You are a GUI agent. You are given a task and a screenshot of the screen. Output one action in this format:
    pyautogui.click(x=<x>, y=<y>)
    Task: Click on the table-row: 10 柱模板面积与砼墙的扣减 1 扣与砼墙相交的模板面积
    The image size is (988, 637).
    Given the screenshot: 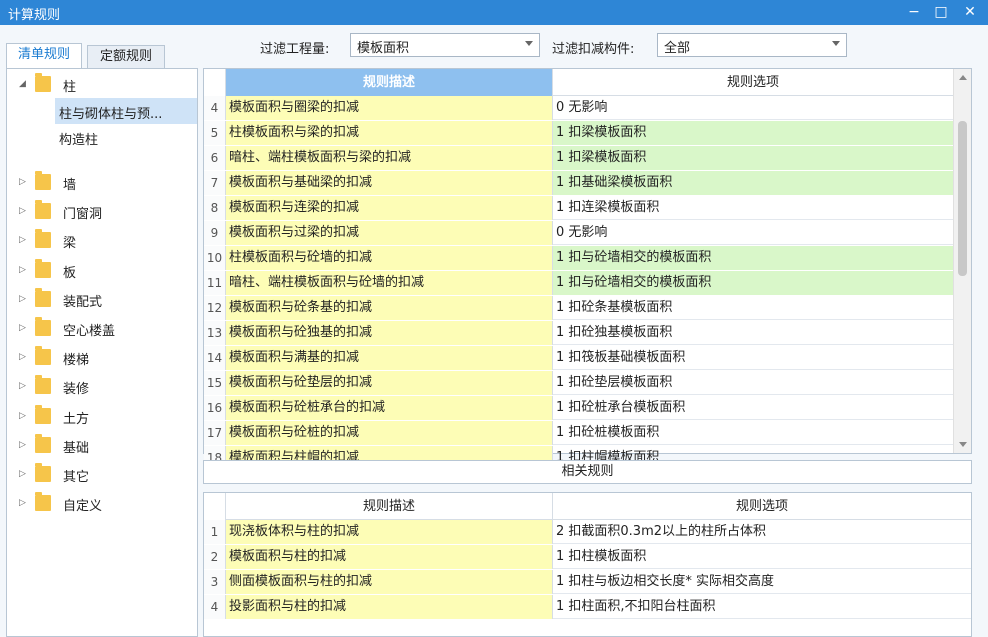 What is the action you would take?
    pyautogui.click(x=578, y=258)
    